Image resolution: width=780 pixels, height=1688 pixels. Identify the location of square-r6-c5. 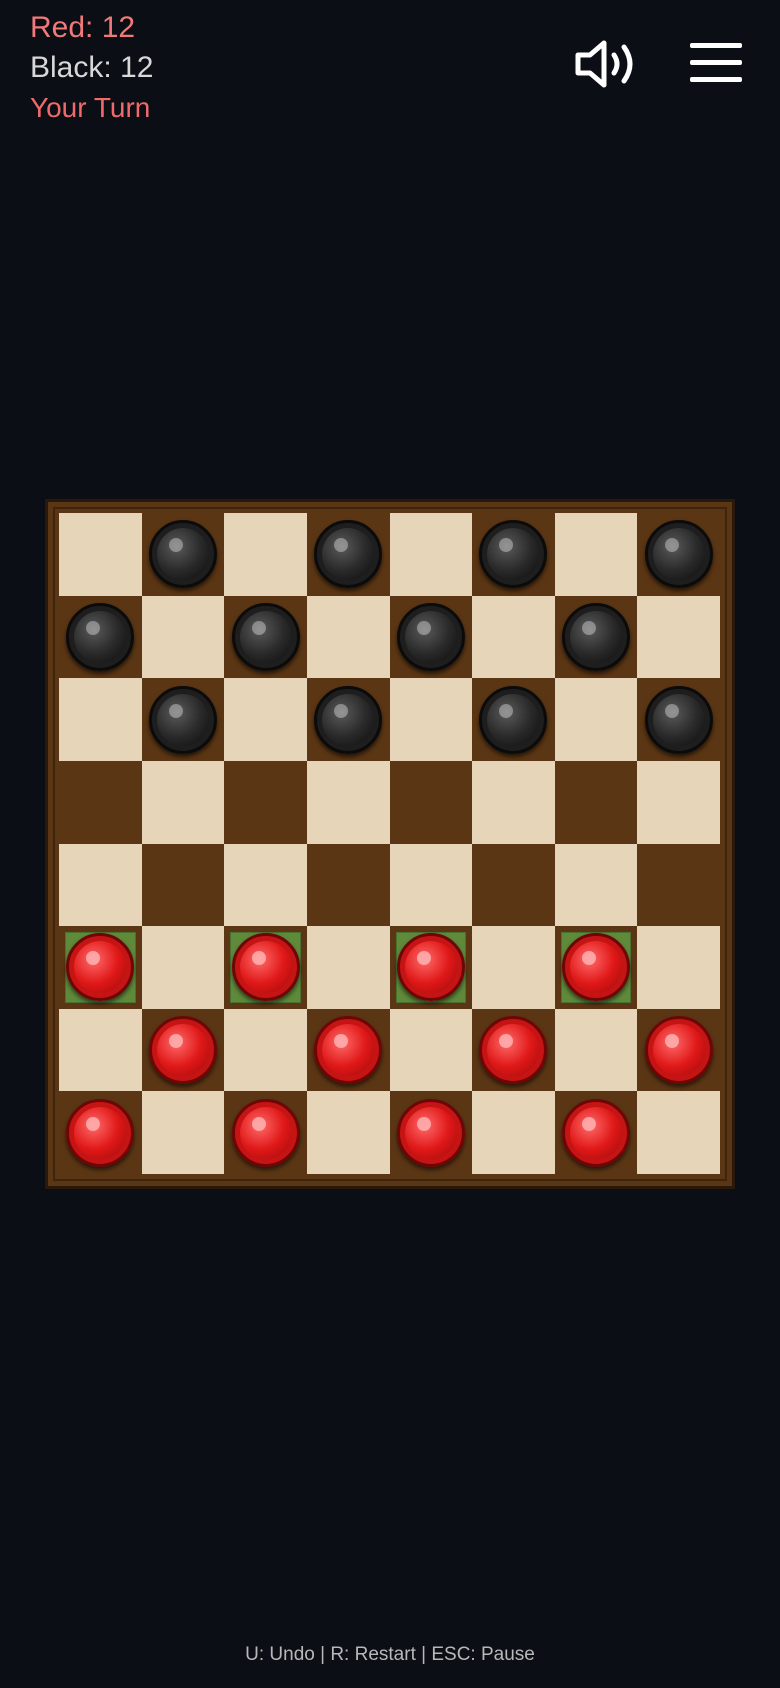
(513, 1050).